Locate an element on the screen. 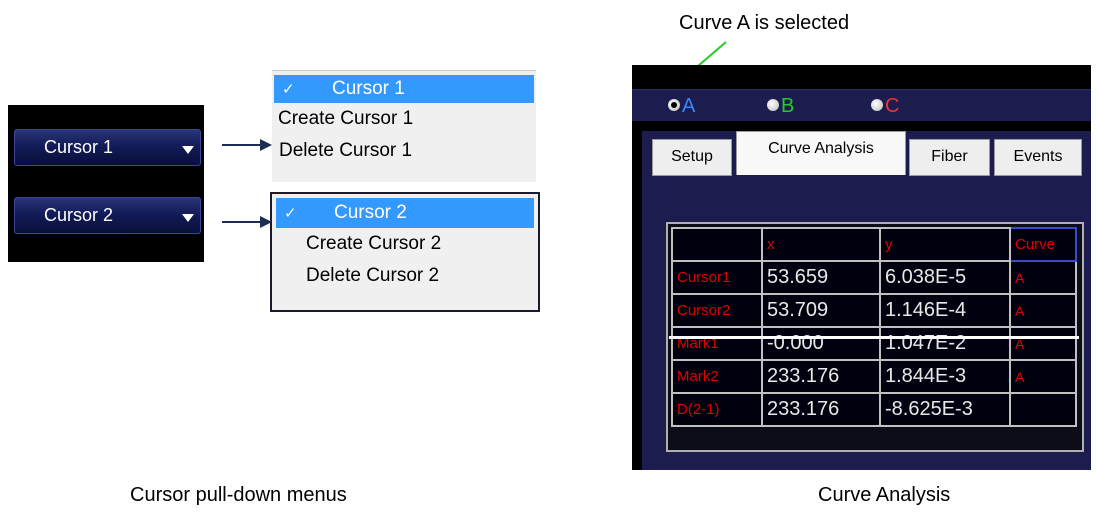 This screenshot has height=514, width=1099. table-row: D(2-1) 233.176 -8.625E-3 is located at coordinates (874, 409).